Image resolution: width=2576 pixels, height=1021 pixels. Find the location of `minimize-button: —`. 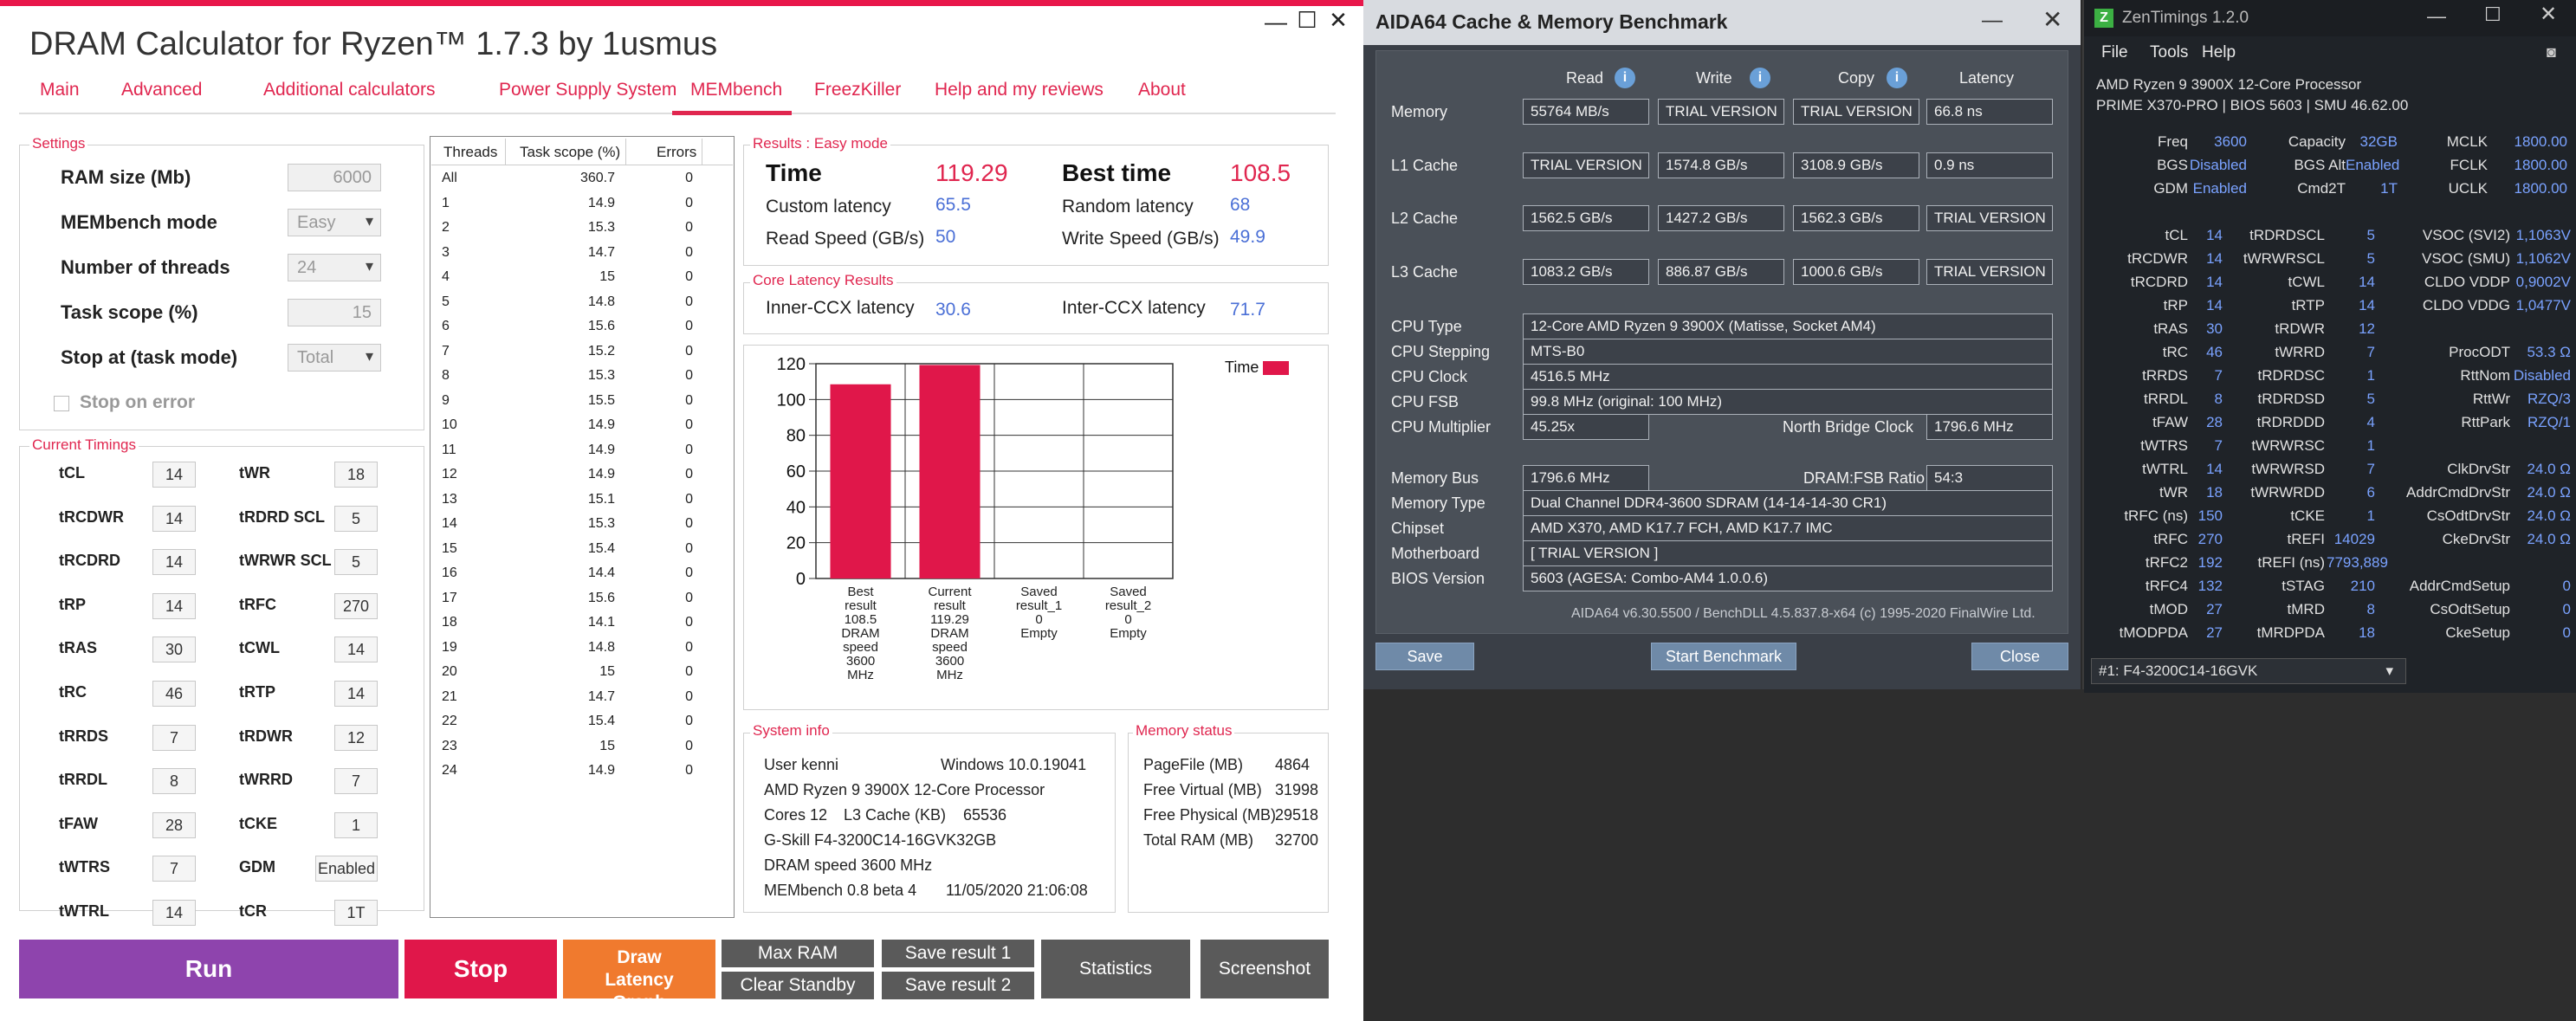

minimize-button: — is located at coordinates (1276, 21).